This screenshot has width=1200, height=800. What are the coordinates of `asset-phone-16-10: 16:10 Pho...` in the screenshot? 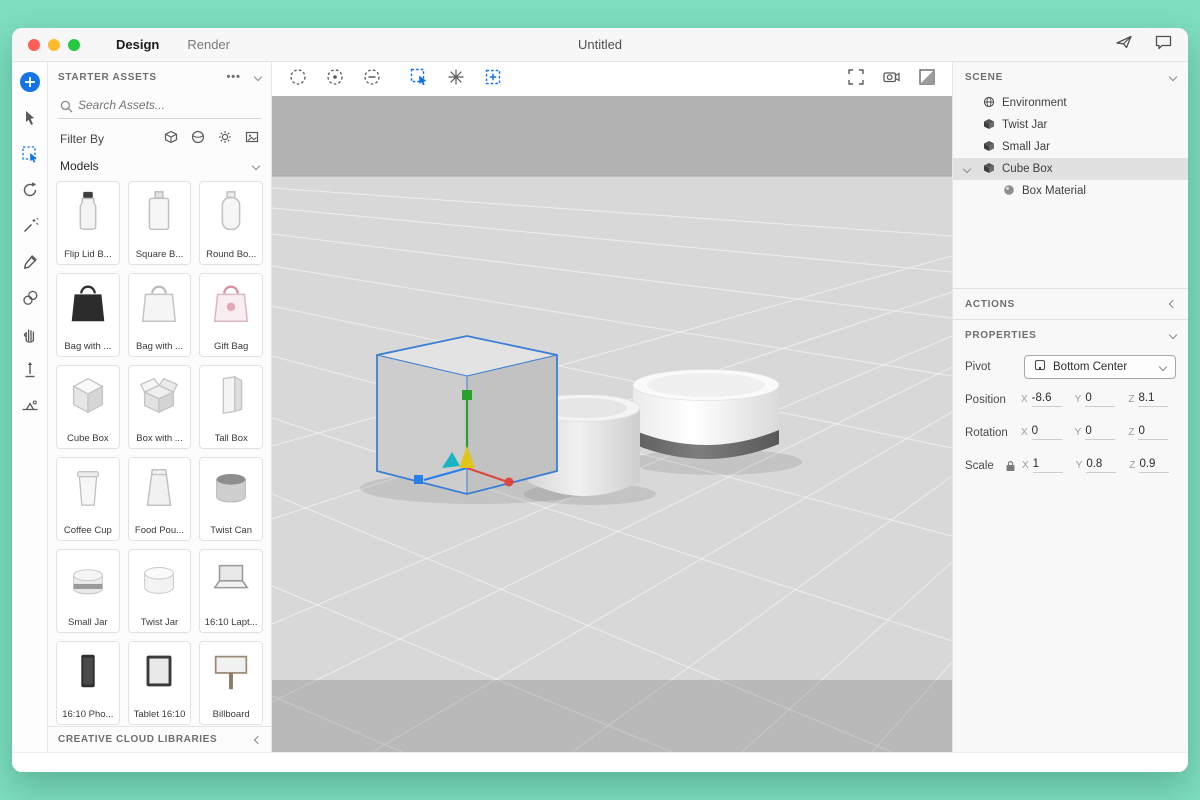 It's located at (88, 683).